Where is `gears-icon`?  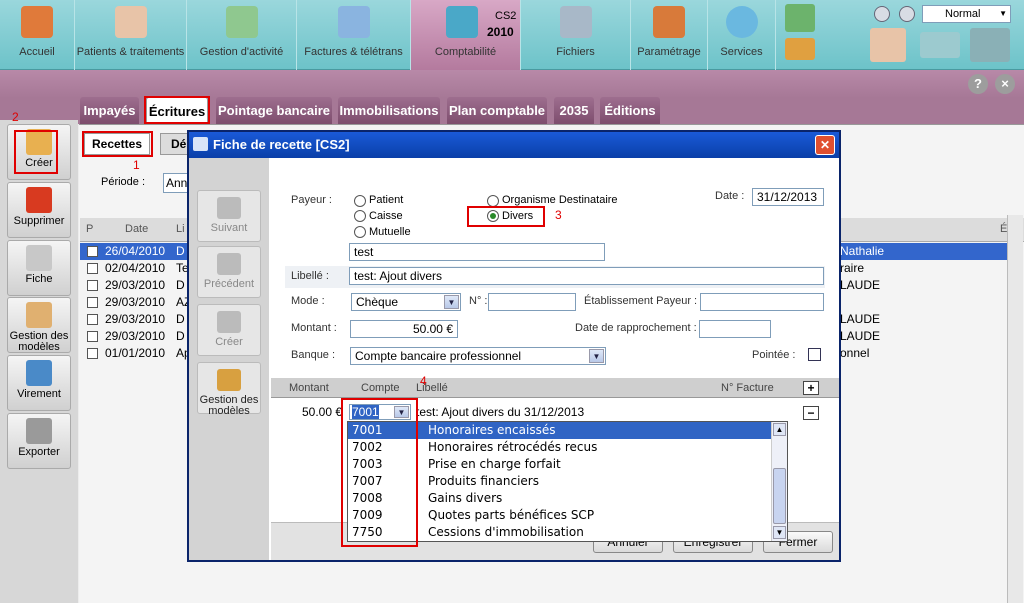
gears-icon is located at coordinates (669, 22).